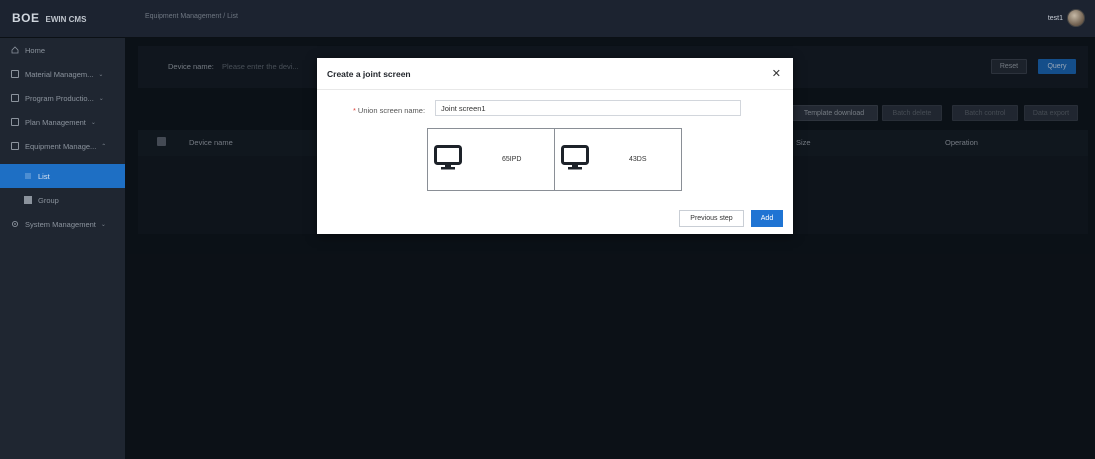  Describe the element at coordinates (62, 200) in the screenshot. I see `sidebar-item-group: Group` at that location.